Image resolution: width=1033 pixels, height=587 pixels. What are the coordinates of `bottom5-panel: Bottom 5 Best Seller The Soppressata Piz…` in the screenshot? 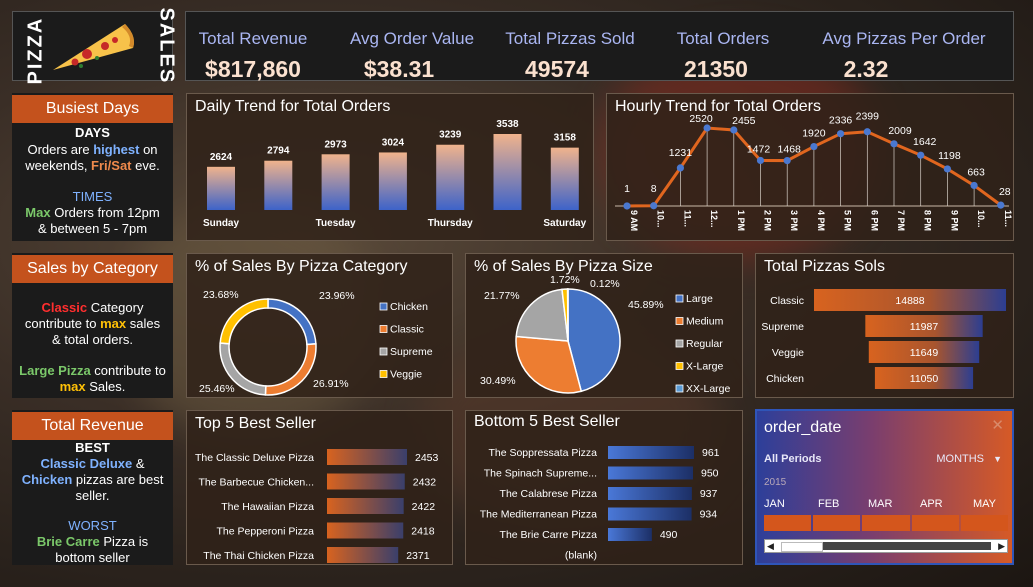 It's located at (604, 487).